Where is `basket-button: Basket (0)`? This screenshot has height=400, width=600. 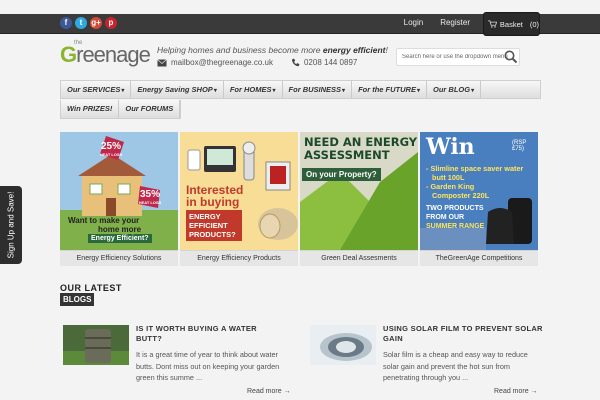 basket-button: Basket (0) is located at coordinates (511, 24).